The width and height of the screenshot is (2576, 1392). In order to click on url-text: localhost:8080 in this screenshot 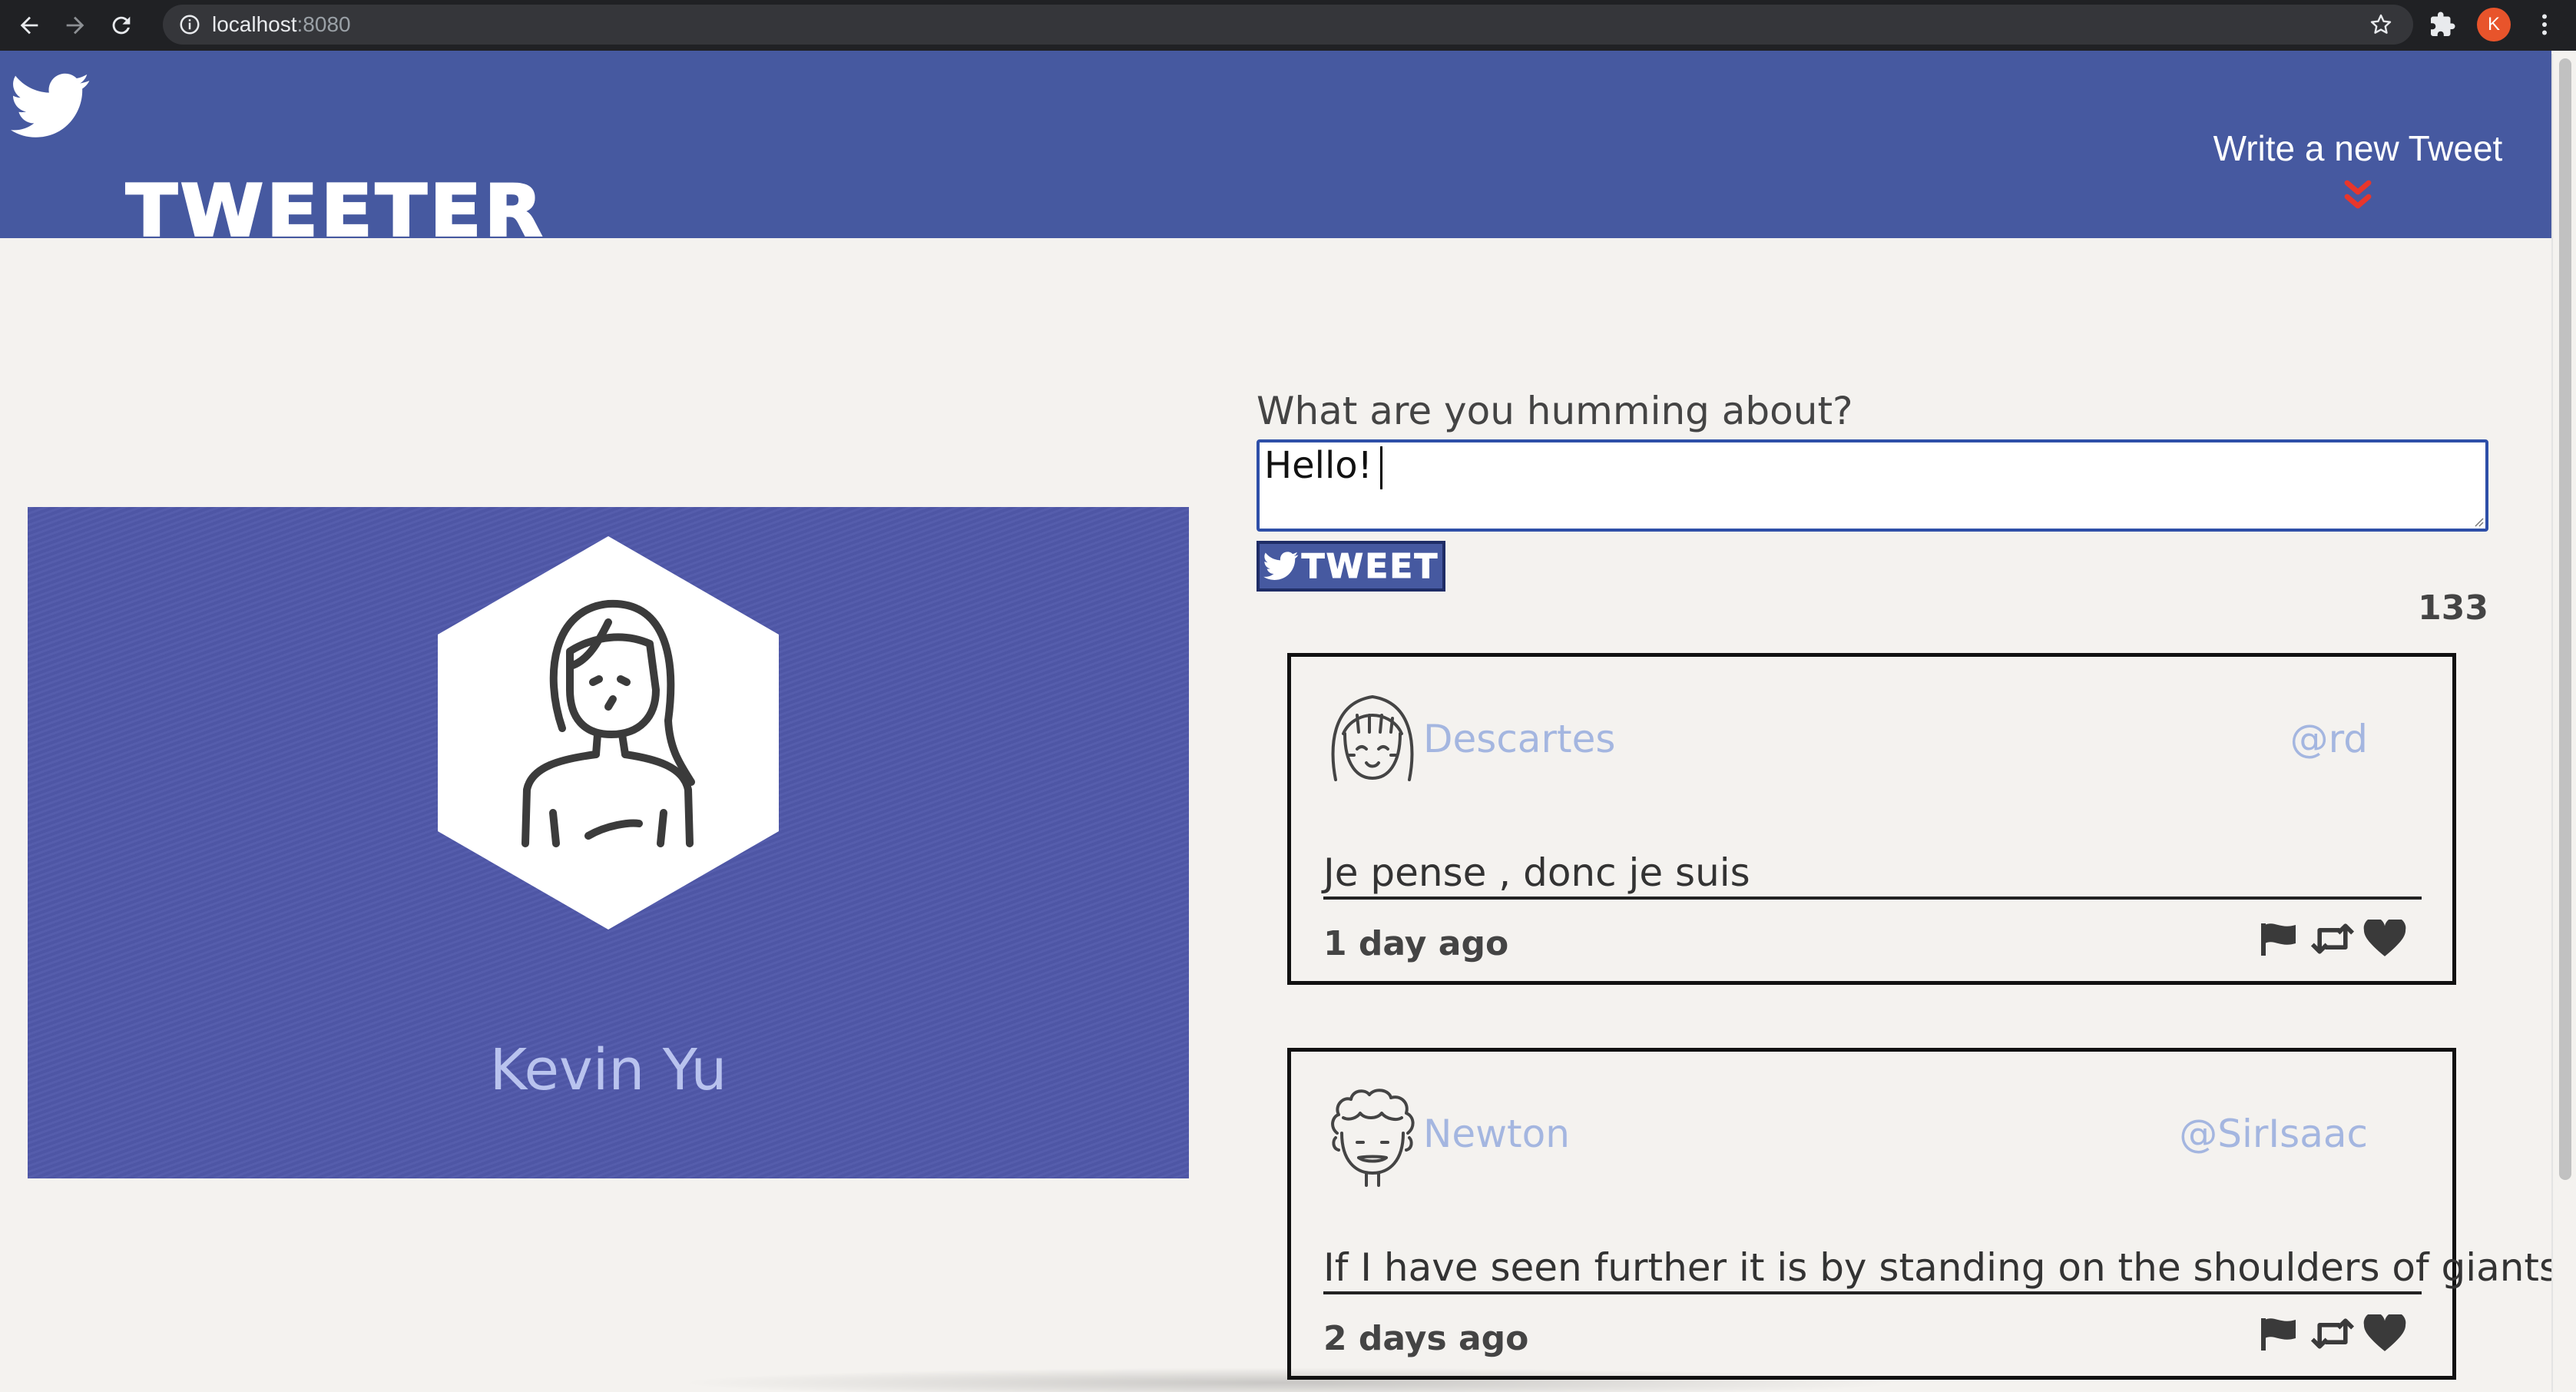, I will do `click(281, 24)`.